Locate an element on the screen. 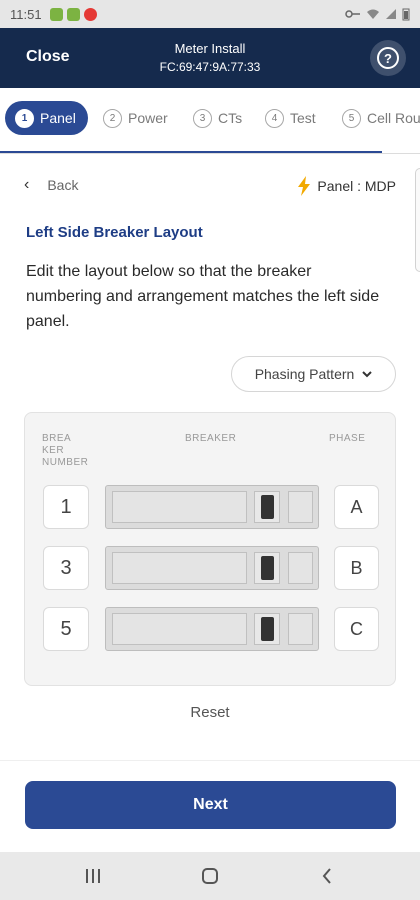 Image resolution: width=420 pixels, height=900 pixels. chevron-left-icon: ‹ is located at coordinates (27, 184).